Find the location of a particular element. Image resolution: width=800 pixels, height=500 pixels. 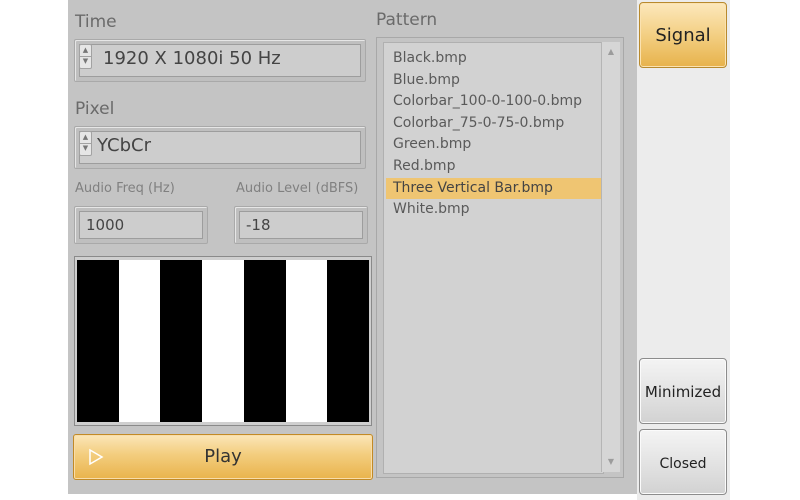

time-label: Time is located at coordinates (96, 22).